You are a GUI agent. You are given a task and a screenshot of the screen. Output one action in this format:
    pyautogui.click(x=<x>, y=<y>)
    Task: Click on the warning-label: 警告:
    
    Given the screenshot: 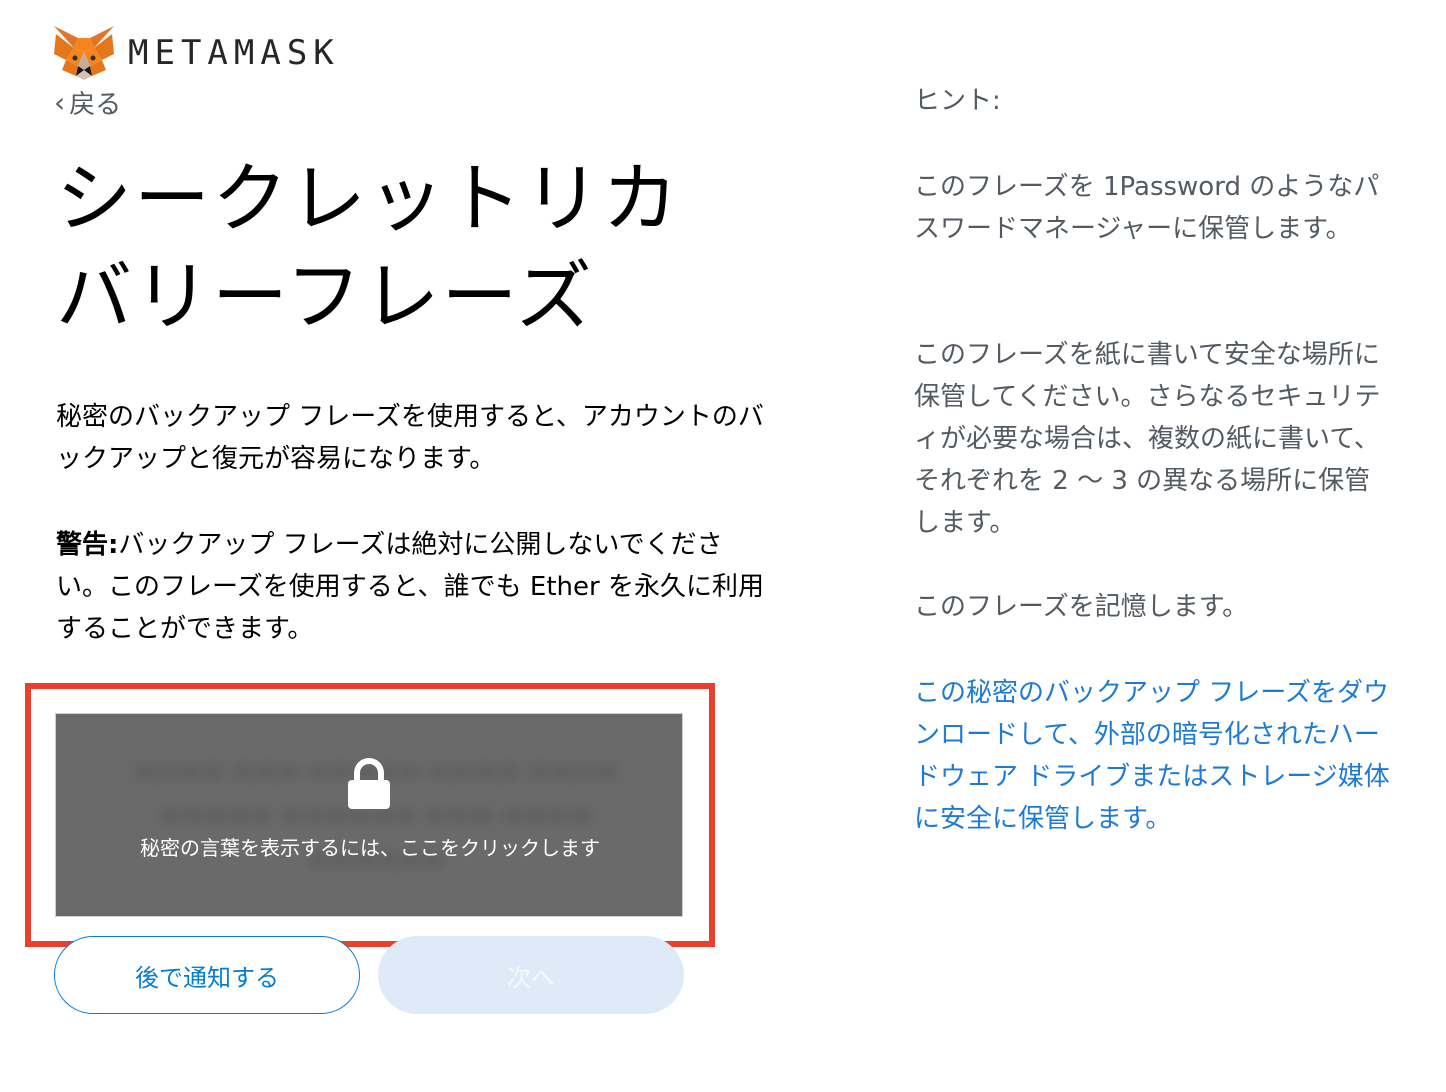 What is the action you would take?
    pyautogui.click(x=87, y=545)
    